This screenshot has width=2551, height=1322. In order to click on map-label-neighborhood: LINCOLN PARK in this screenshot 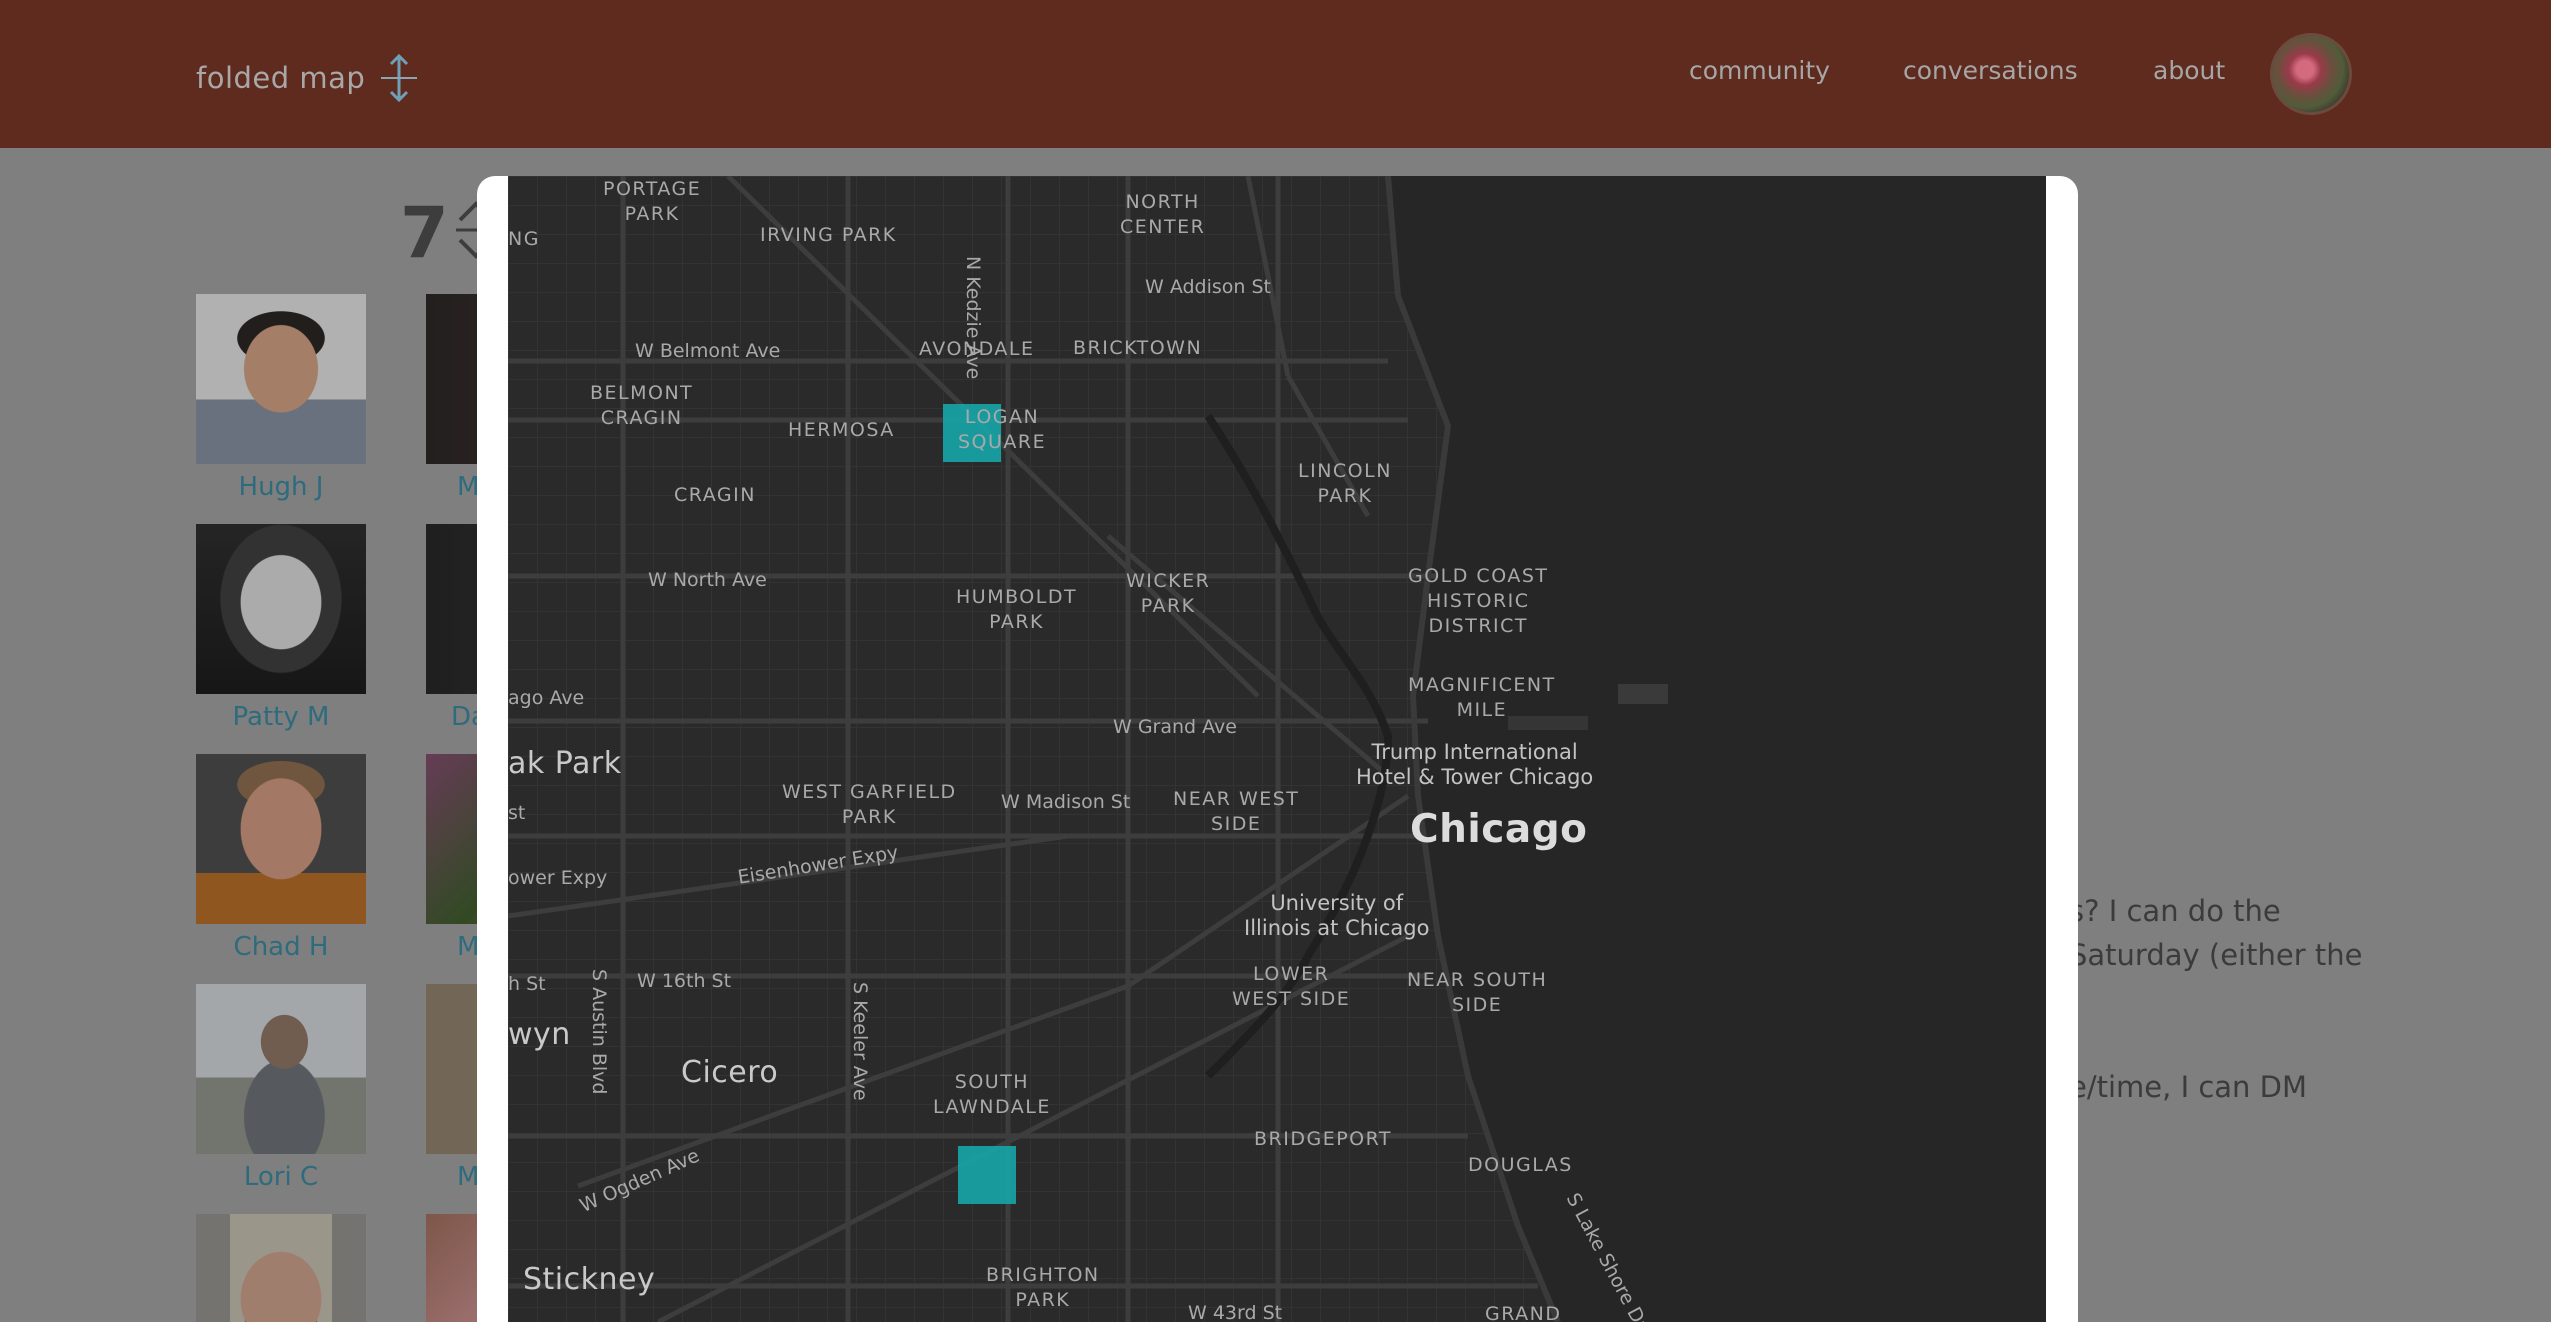, I will do `click(1345, 483)`.